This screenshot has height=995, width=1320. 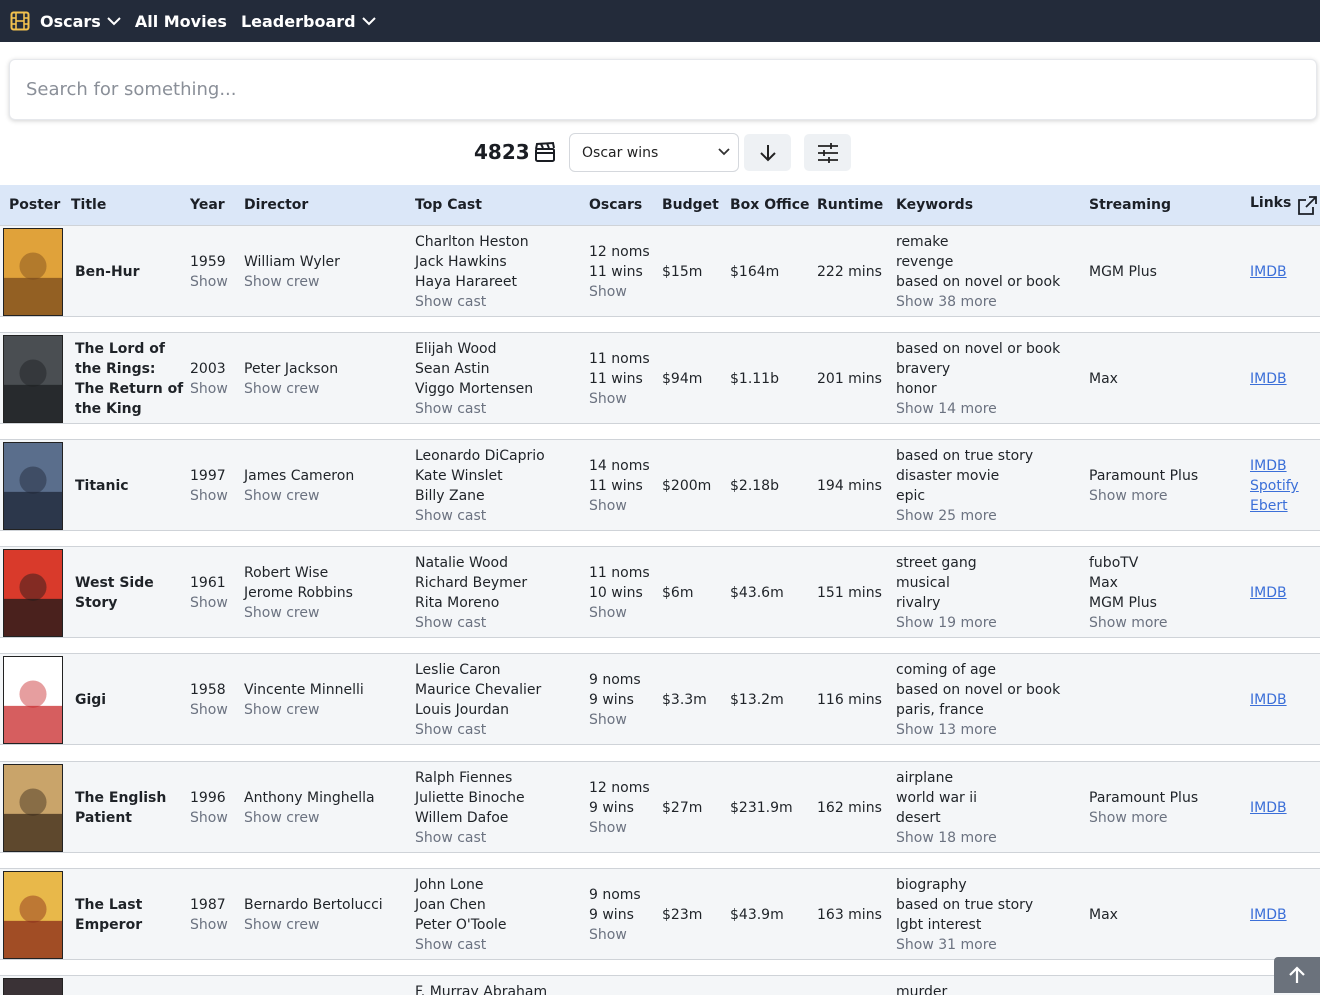 What do you see at coordinates (107, 272) in the screenshot?
I see `movie-title-line: Ben-Hur` at bounding box center [107, 272].